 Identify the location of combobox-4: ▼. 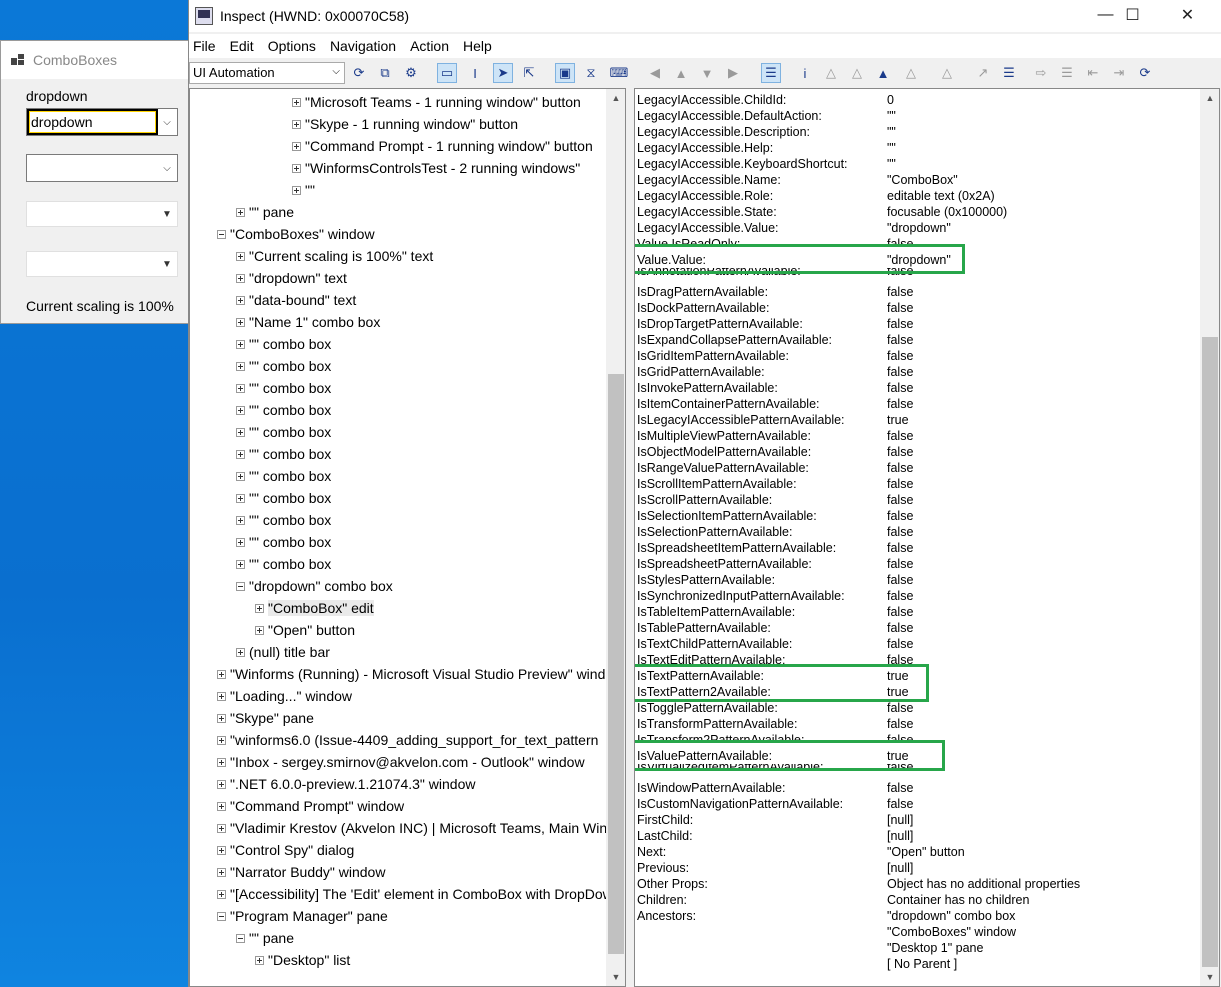
(102, 264).